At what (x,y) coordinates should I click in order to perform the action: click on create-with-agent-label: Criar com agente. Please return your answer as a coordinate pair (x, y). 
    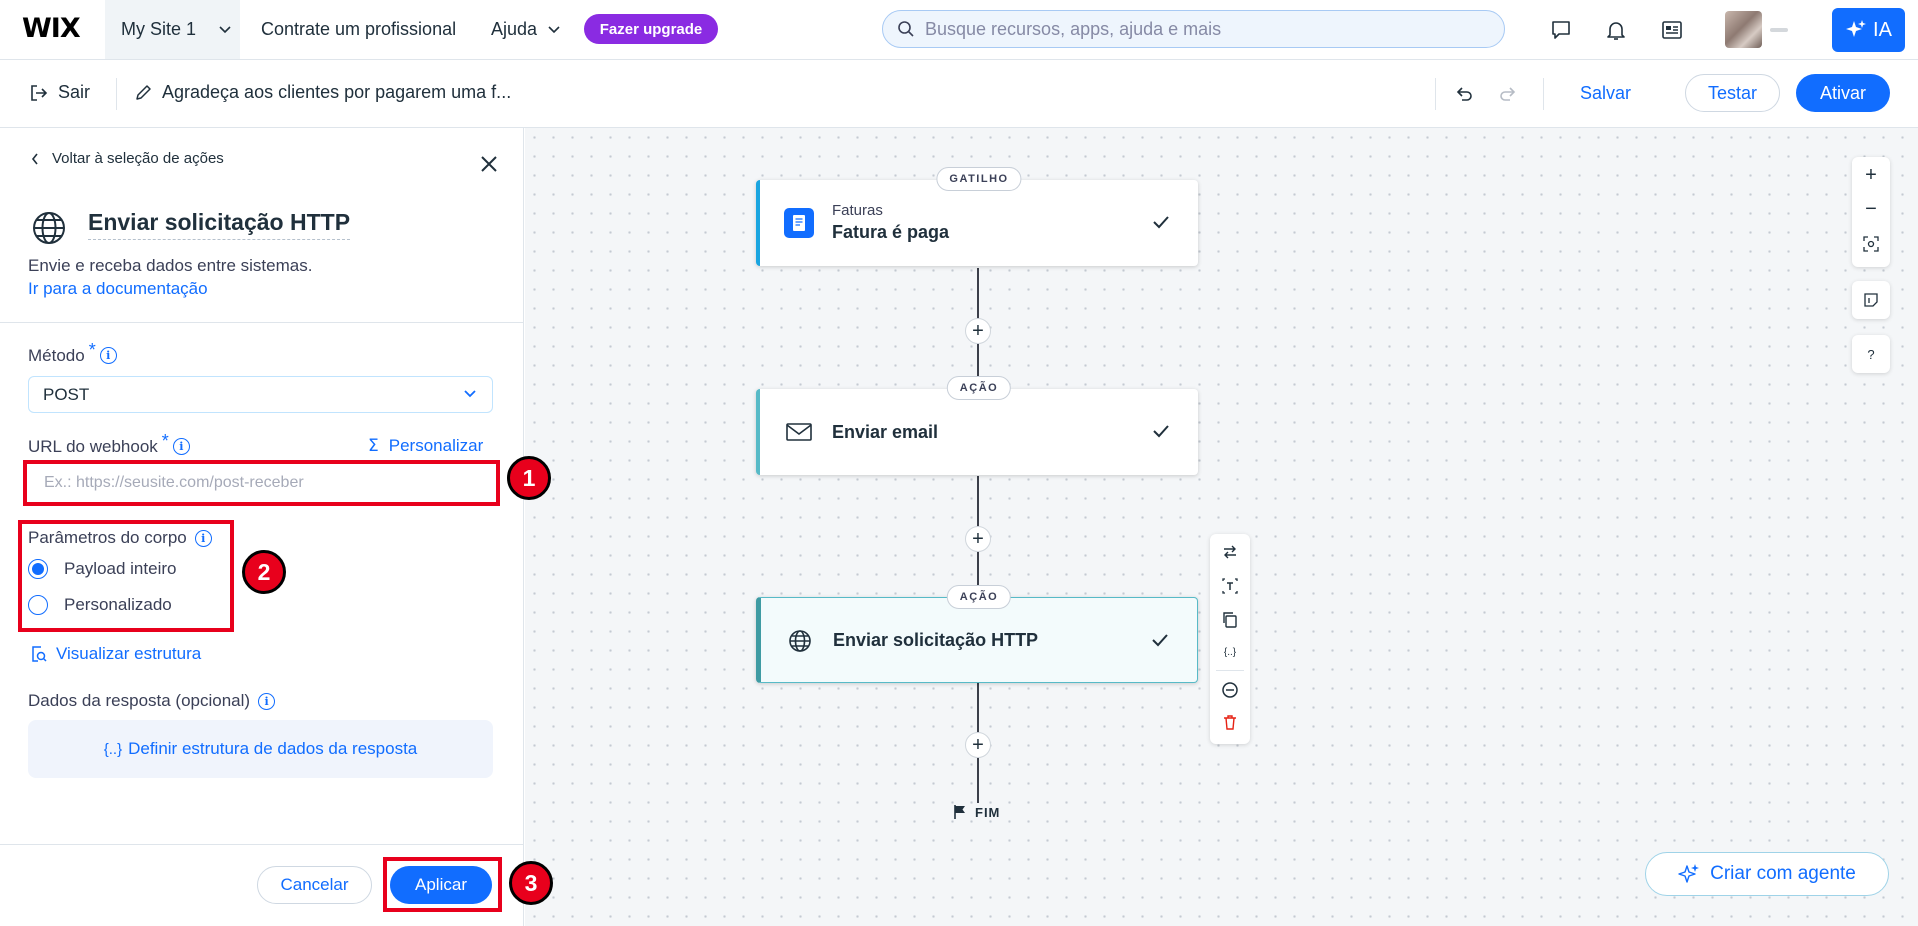
    Looking at the image, I should click on (1783, 873).